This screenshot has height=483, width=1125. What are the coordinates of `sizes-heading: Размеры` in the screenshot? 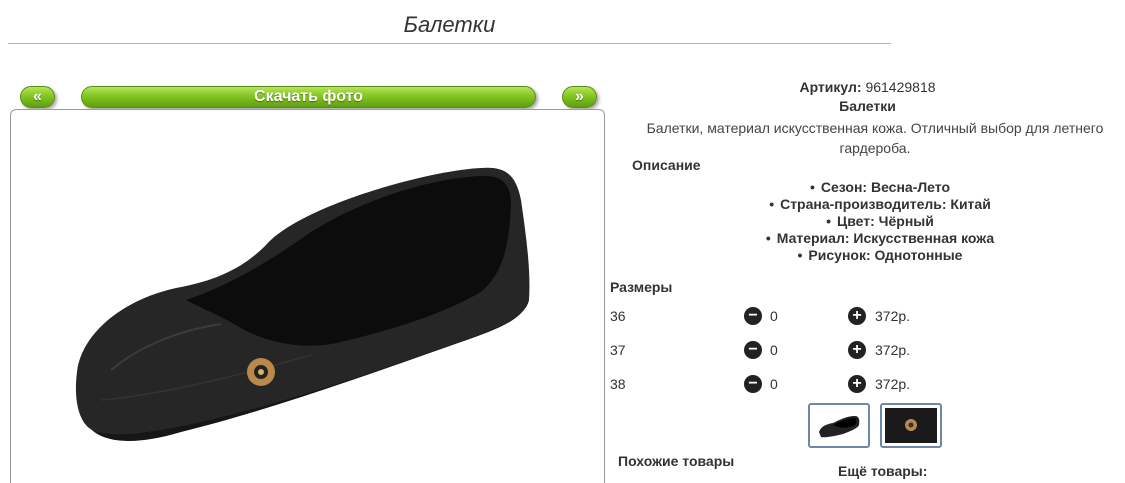 It's located at (641, 287).